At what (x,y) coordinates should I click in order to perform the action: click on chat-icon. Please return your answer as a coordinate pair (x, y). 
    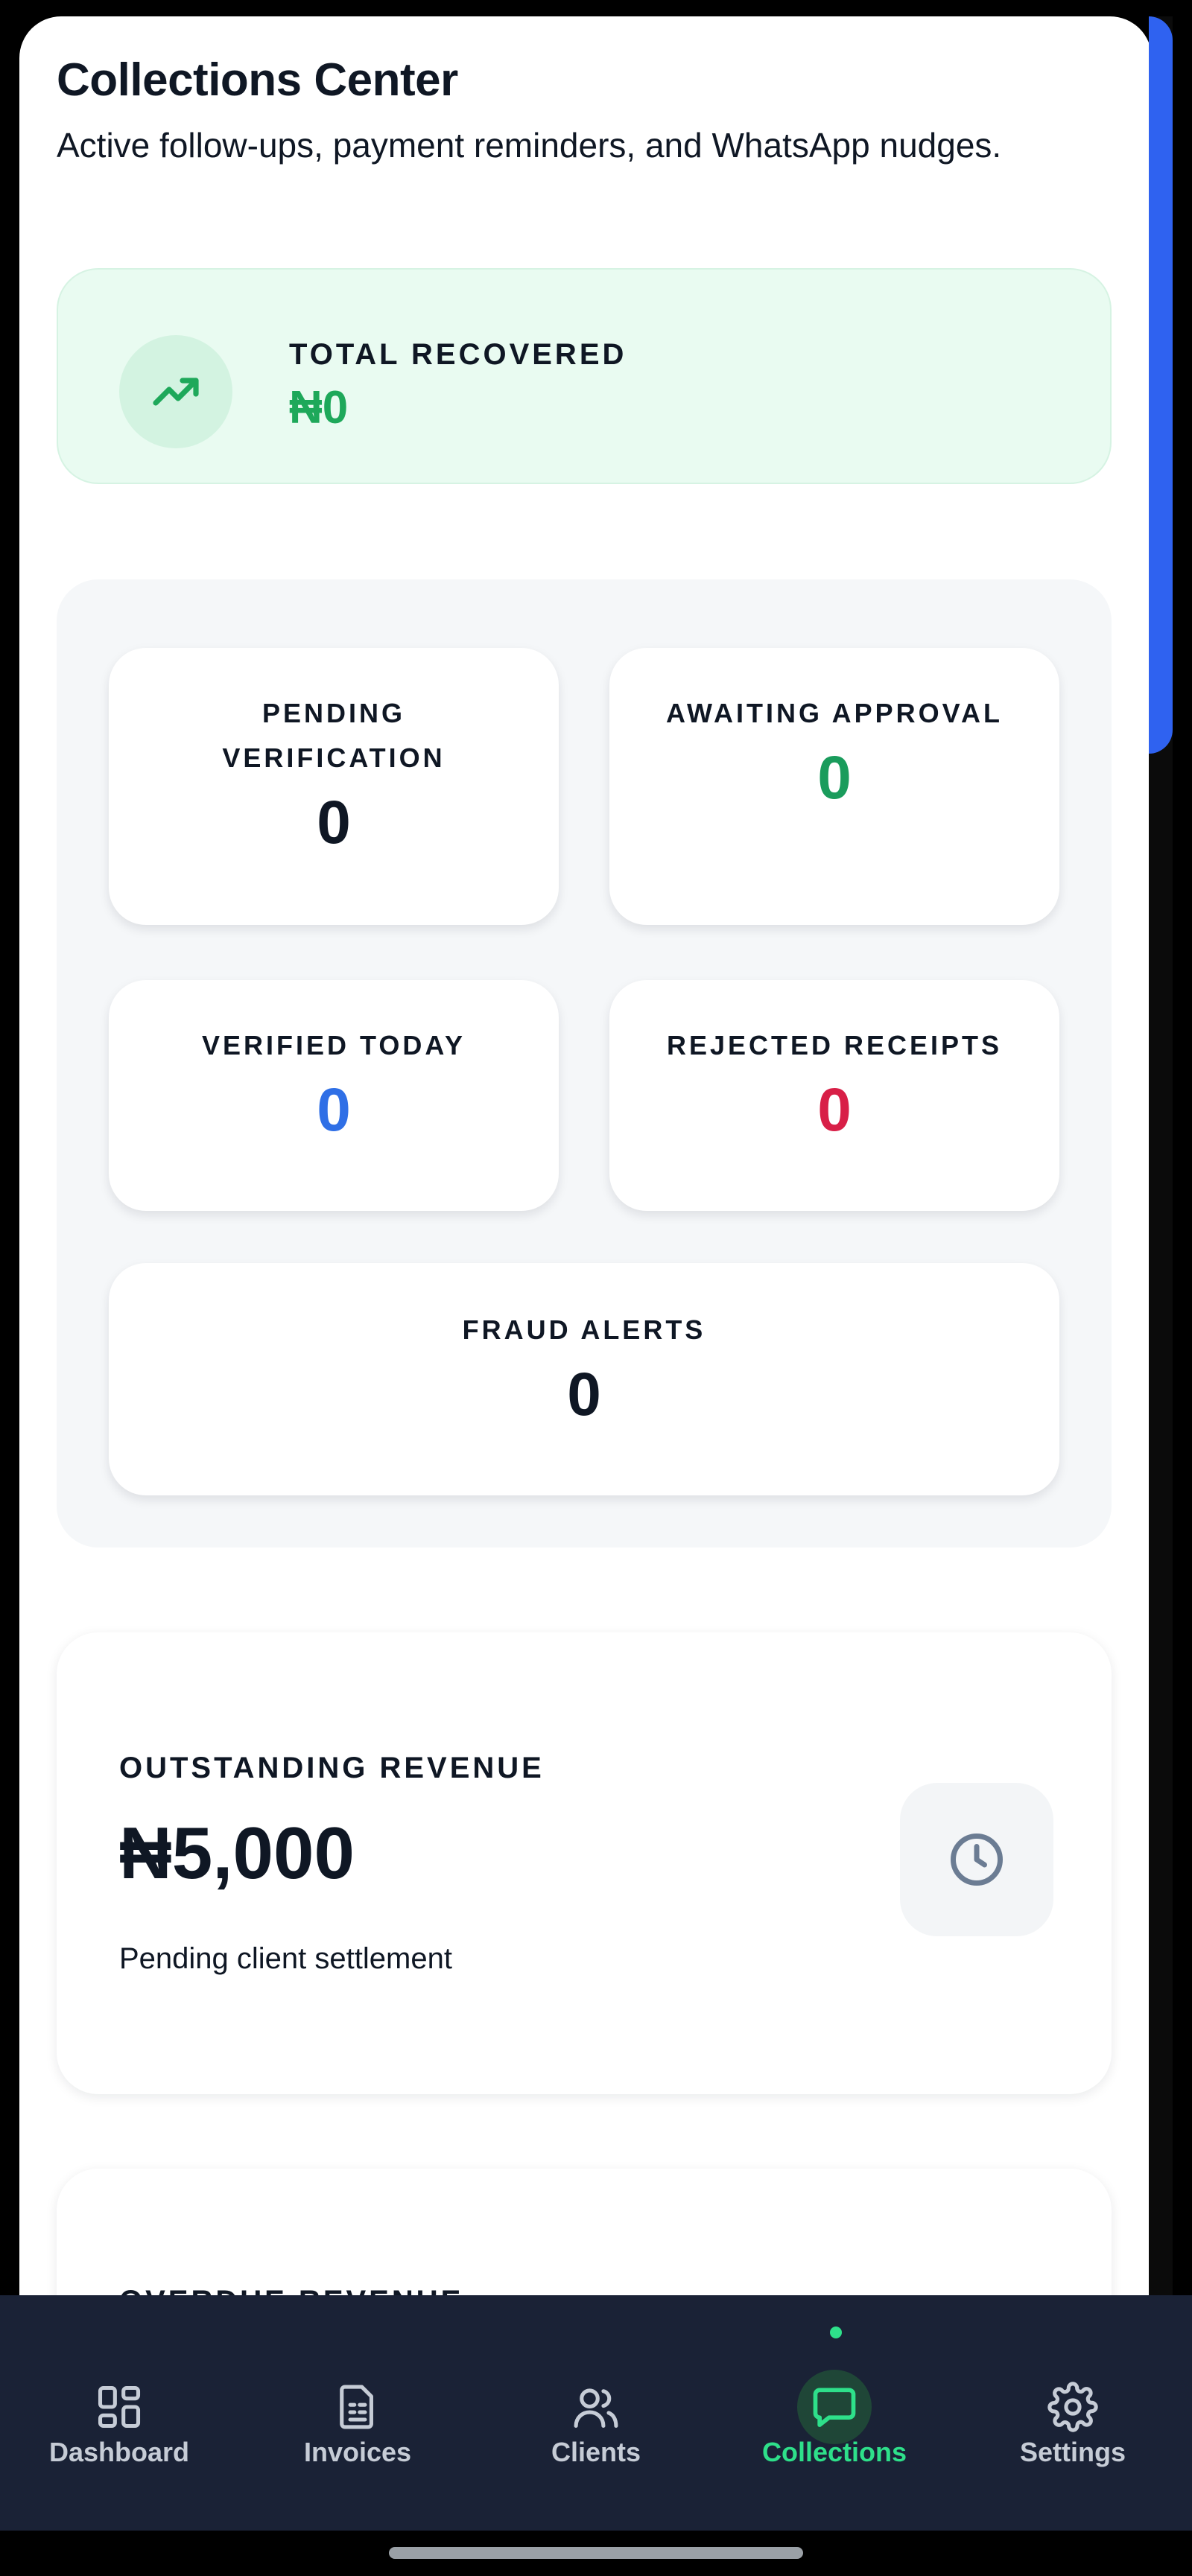
    Looking at the image, I should click on (834, 2407).